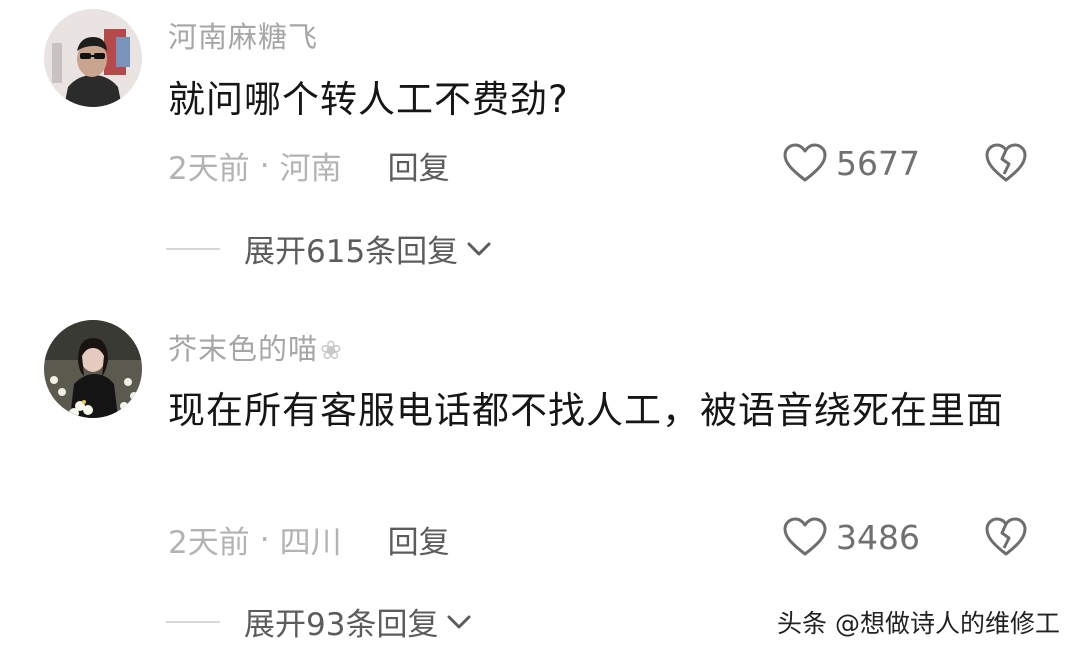 Image resolution: width=1080 pixels, height=657 pixels. What do you see at coordinates (586, 410) in the screenshot?
I see `comment-text: 现在所有客服电话都不找人工，被语音绕死在里面` at bounding box center [586, 410].